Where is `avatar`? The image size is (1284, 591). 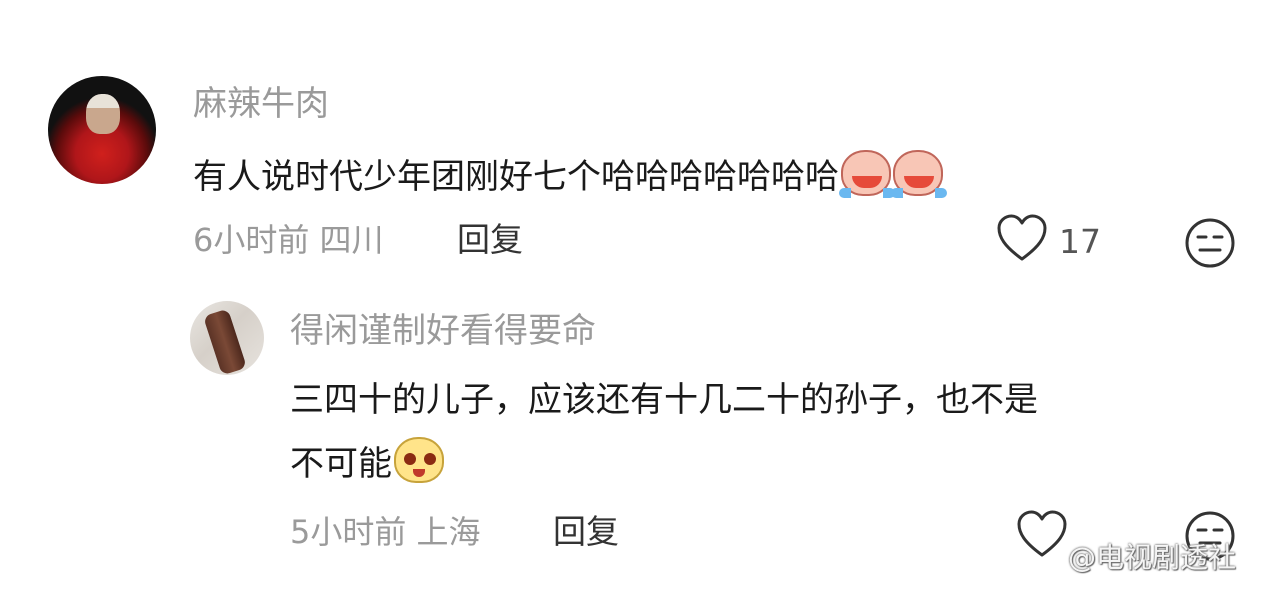
avatar is located at coordinates (102, 130).